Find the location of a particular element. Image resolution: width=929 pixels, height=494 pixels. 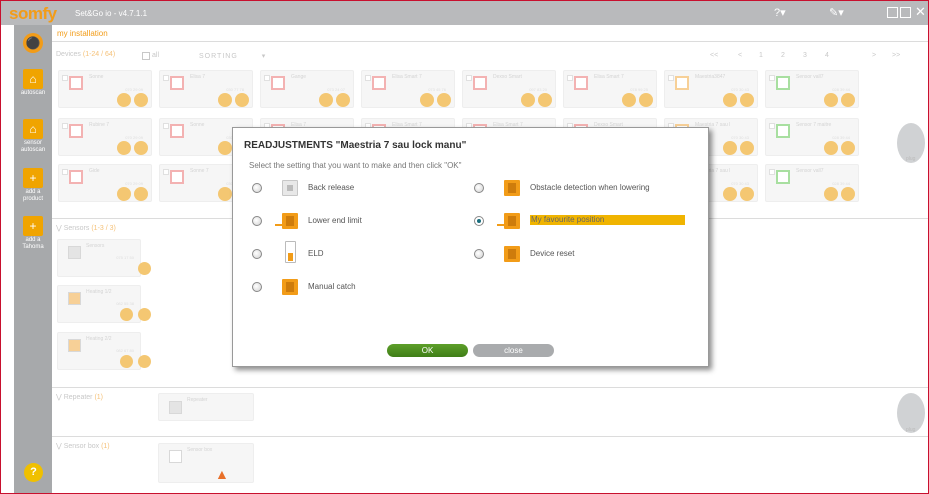

sidebar-autoscan: ⌂ autoscan is located at coordinates (33, 83).